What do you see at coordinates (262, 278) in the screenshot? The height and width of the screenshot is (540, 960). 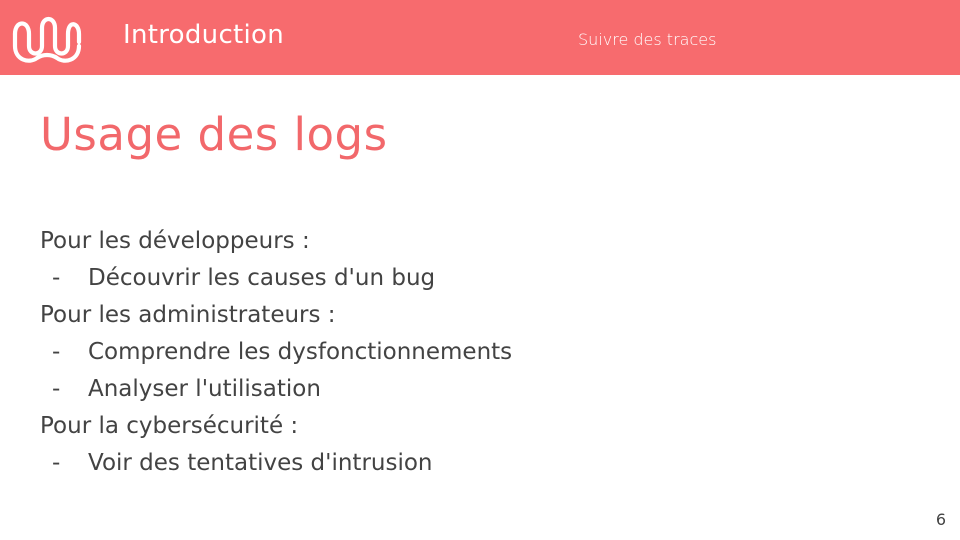 I see `bullet-text: Découvrir les causes d'un bug` at bounding box center [262, 278].